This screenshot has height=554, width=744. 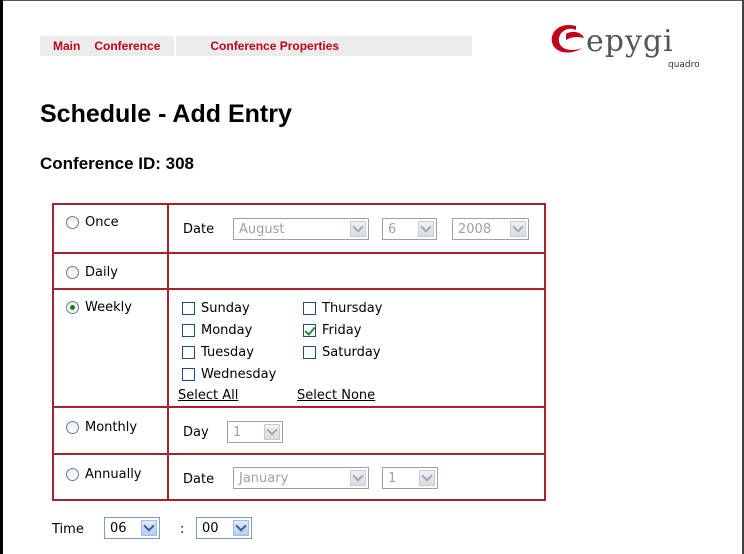 I want to click on radio-daily: Daily, so click(x=92, y=272).